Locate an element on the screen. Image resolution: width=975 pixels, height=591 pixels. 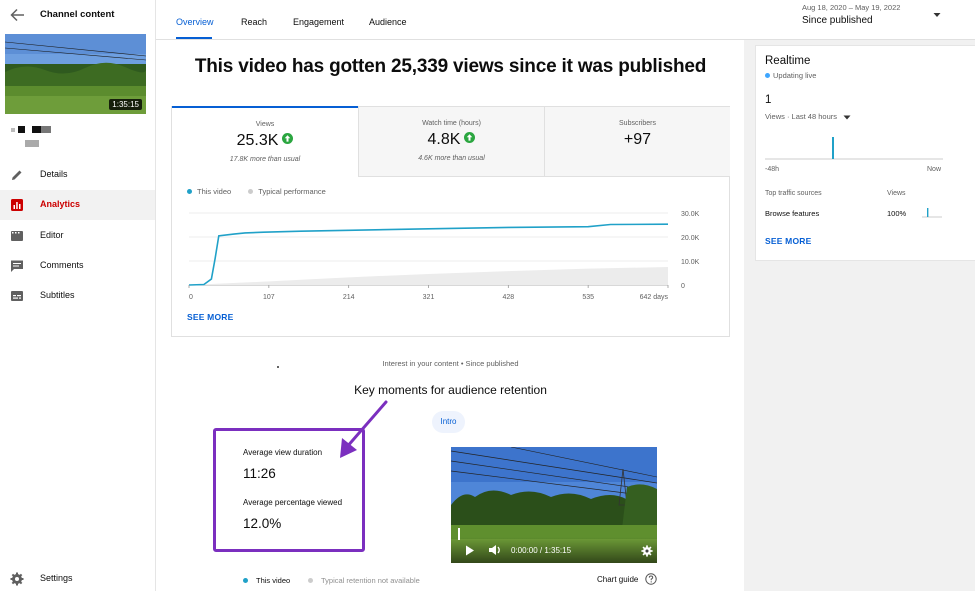
chart-legend: This video Typical performance is located at coordinates (256, 191).